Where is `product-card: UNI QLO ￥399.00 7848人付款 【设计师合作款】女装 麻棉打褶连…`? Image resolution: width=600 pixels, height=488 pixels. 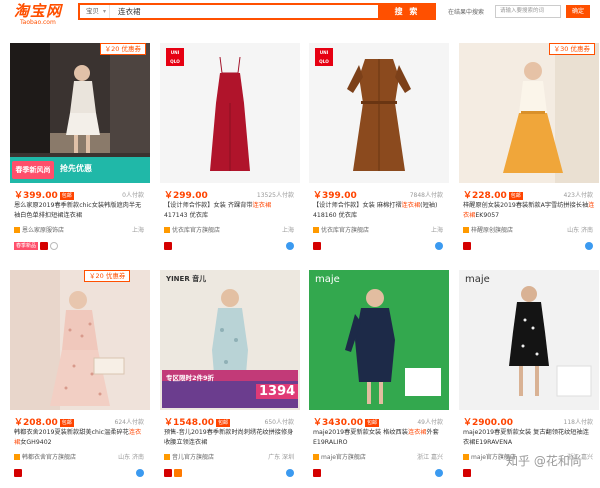
product-card: UNI QLO ￥399.00 7848人付款 【设计师合作款】女装 麻棉打褶连… is located at coordinates (379, 152).